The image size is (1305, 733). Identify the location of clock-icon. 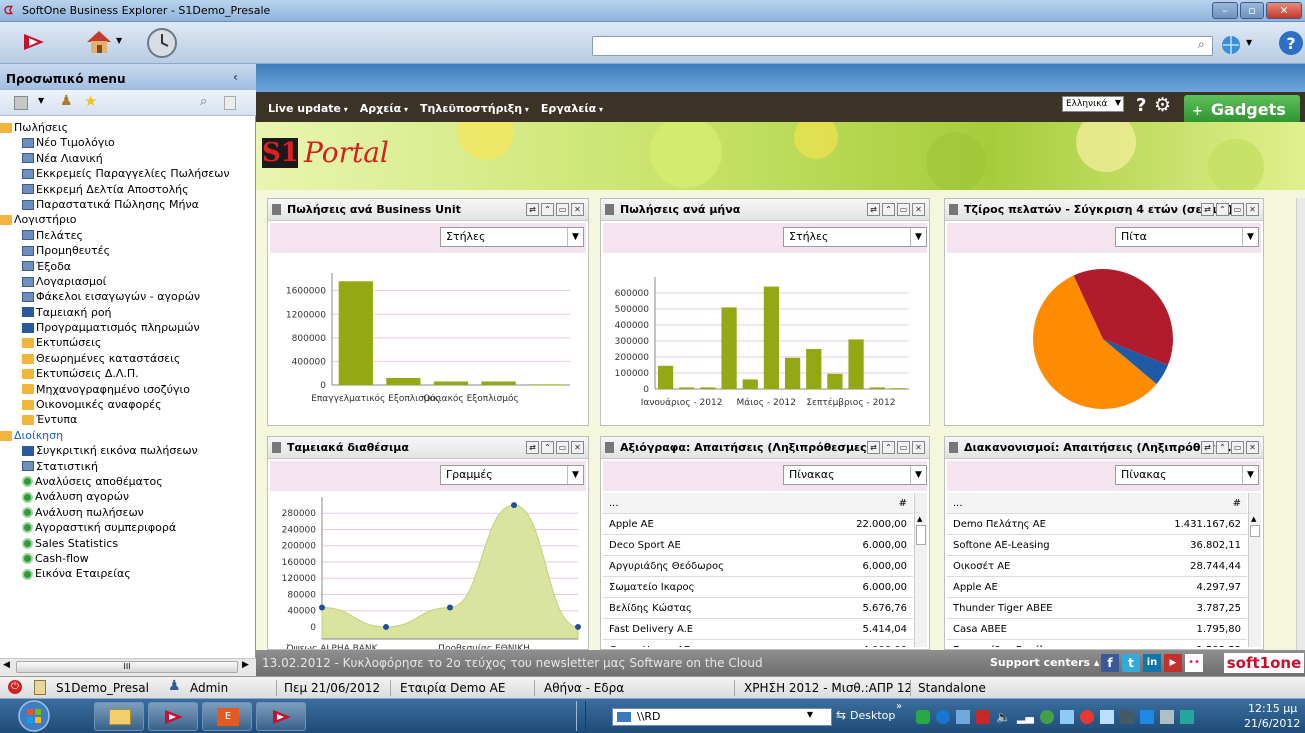
(162, 43).